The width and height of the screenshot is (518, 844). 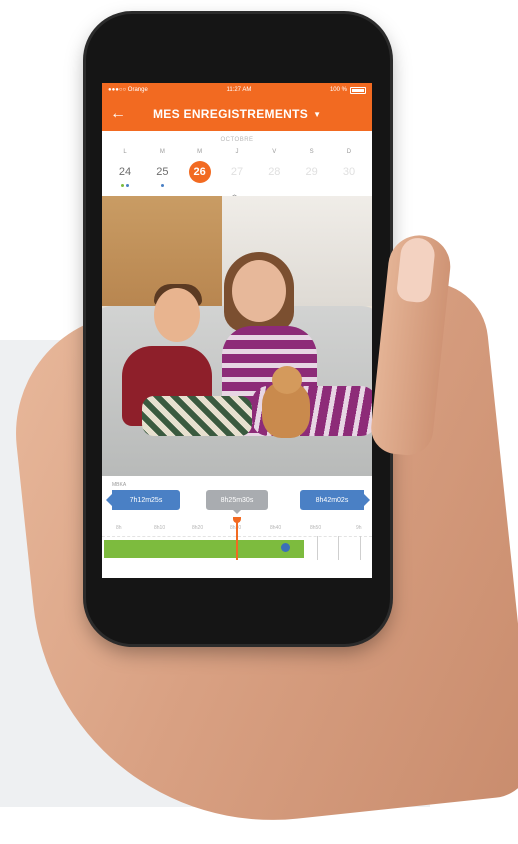 I want to click on day-number: 27, so click(x=237, y=172).